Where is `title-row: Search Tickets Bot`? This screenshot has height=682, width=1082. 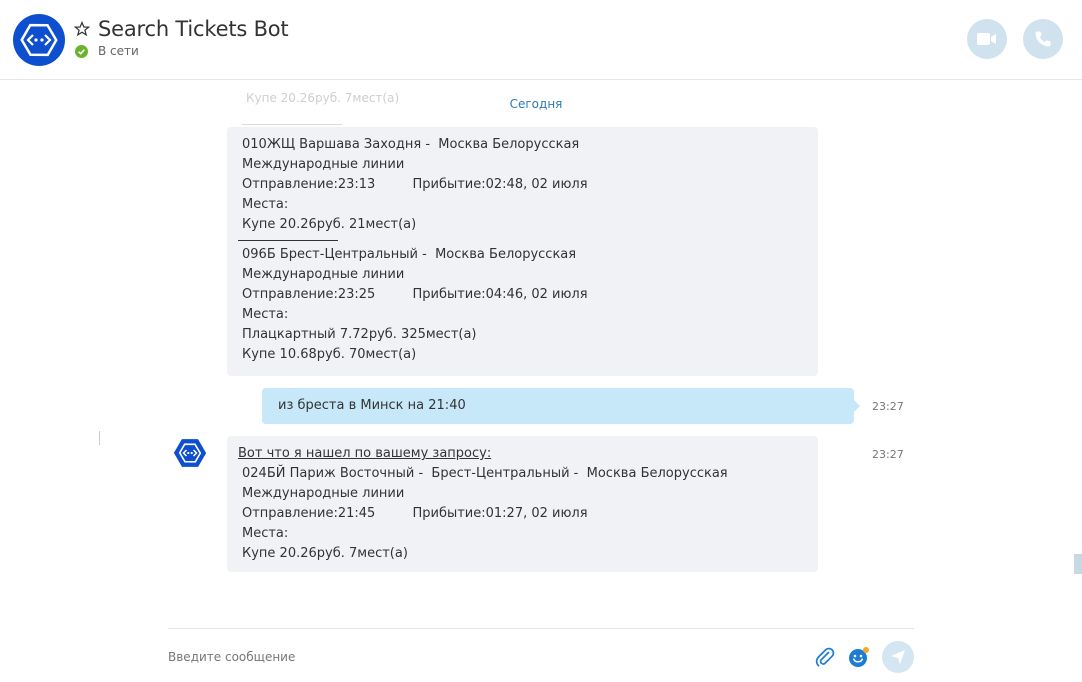
title-row: Search Tickets Bot is located at coordinates (181, 29).